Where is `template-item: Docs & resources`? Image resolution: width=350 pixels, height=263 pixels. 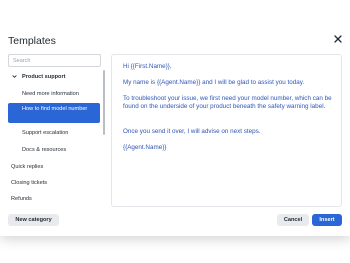
template-item: Docs & resources is located at coordinates (44, 150).